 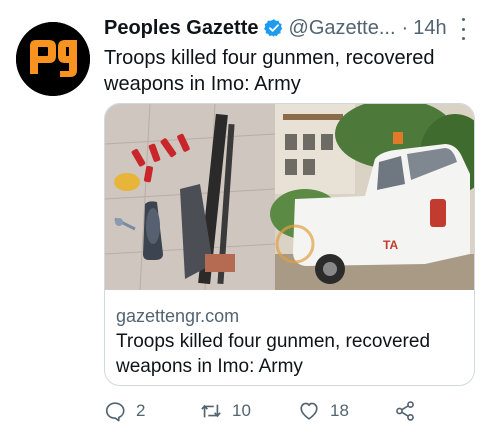 What do you see at coordinates (405, 411) in the screenshot?
I see `share-icon` at bounding box center [405, 411].